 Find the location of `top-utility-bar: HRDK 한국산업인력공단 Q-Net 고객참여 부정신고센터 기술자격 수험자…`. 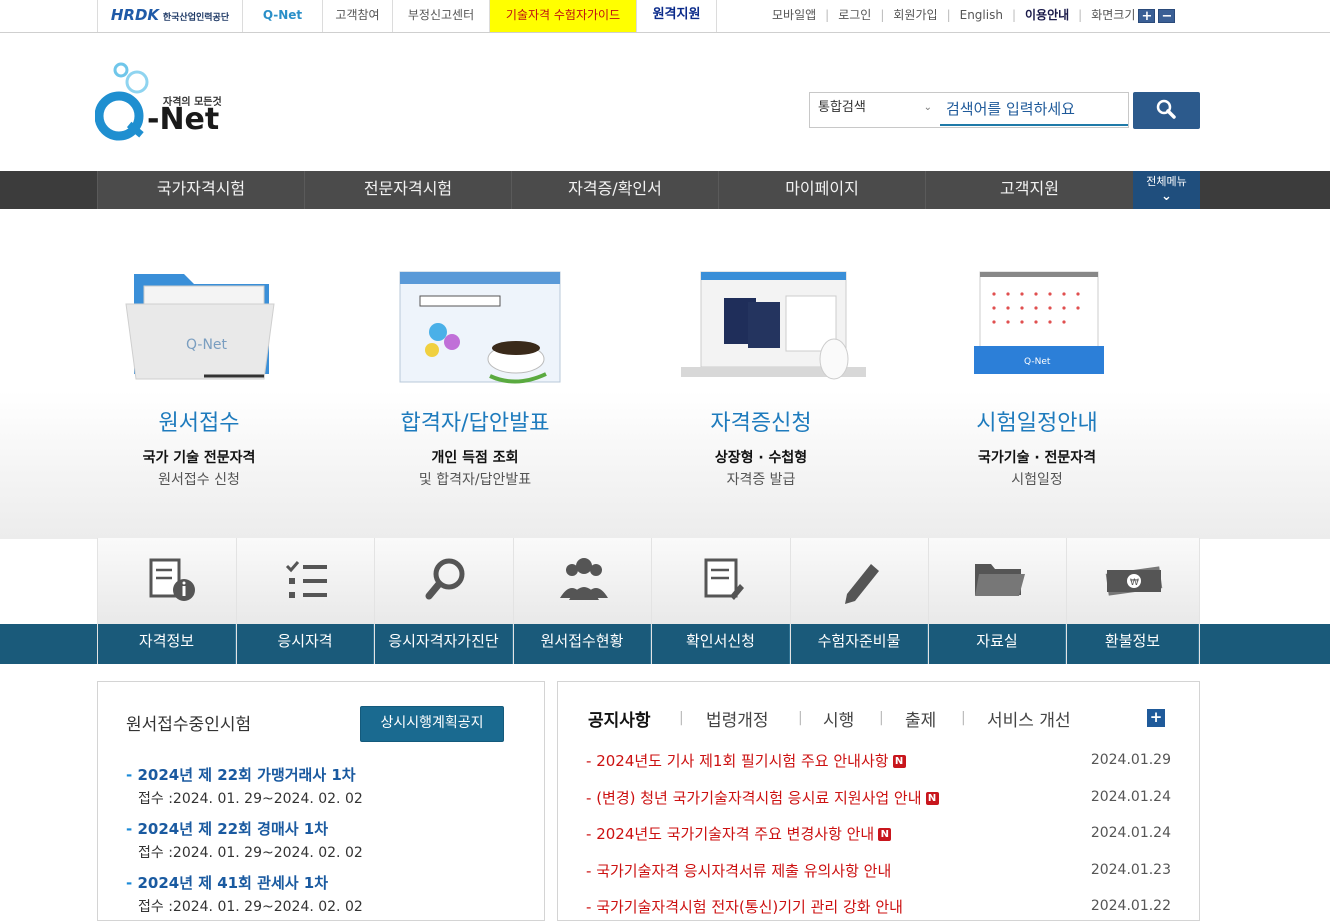

top-utility-bar: HRDK 한국산업인력공단 Q-Net 고객참여 부정신고센터 기술자격 수험자… is located at coordinates (665, 16).